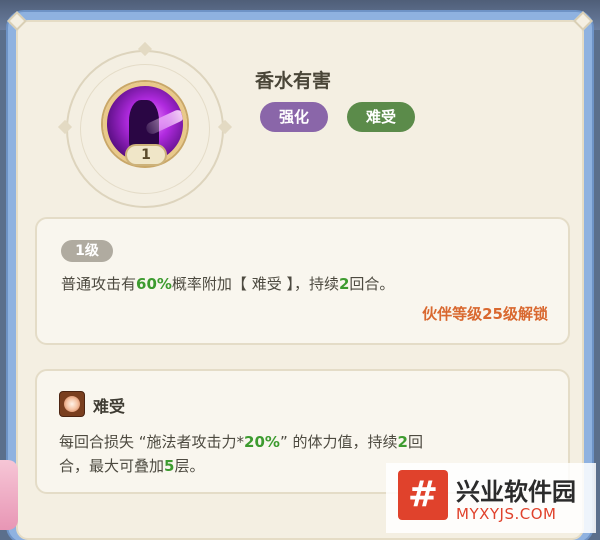  What do you see at coordinates (169, 466) in the screenshot?
I see `desc-highlight: 5` at bounding box center [169, 466].